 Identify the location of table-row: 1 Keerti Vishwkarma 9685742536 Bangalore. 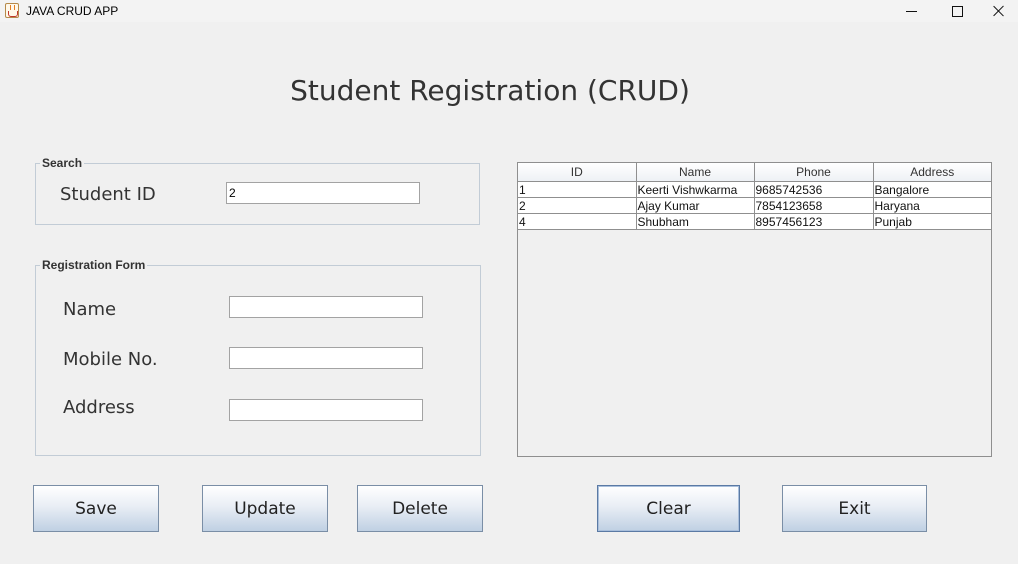
(754, 189).